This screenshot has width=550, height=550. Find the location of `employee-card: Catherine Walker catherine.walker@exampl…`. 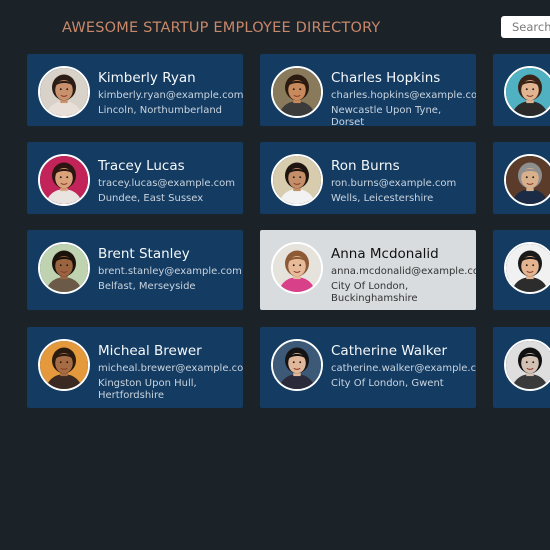

employee-card: Catherine Walker catherine.walker@exampl… is located at coordinates (368, 367).